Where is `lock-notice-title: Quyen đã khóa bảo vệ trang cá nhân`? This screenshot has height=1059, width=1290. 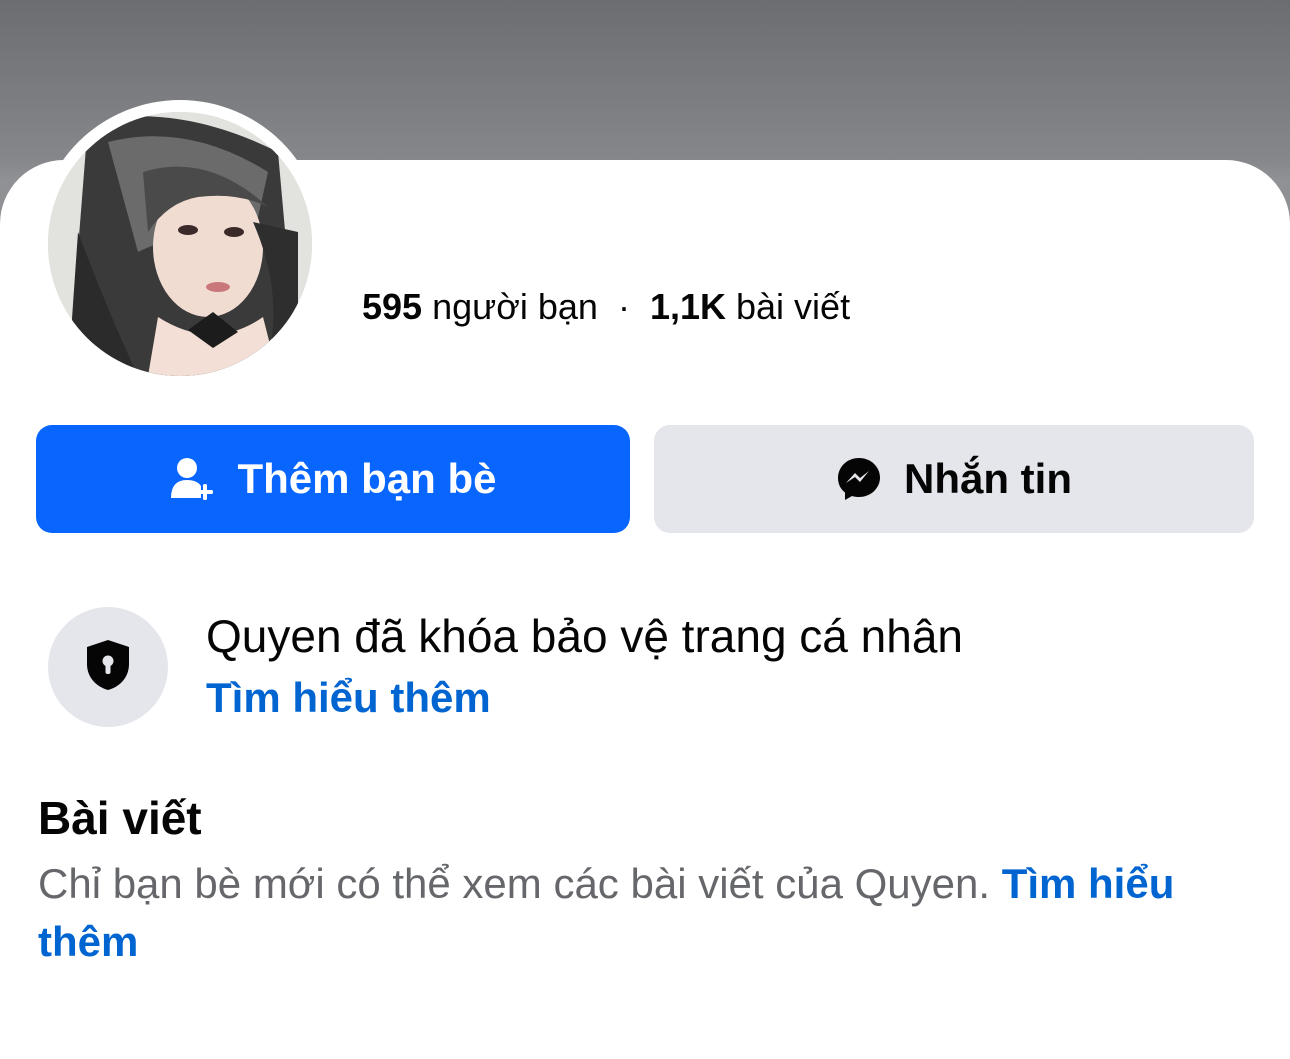 lock-notice-title: Quyen đã khóa bảo vệ trang cá nhân is located at coordinates (585, 636).